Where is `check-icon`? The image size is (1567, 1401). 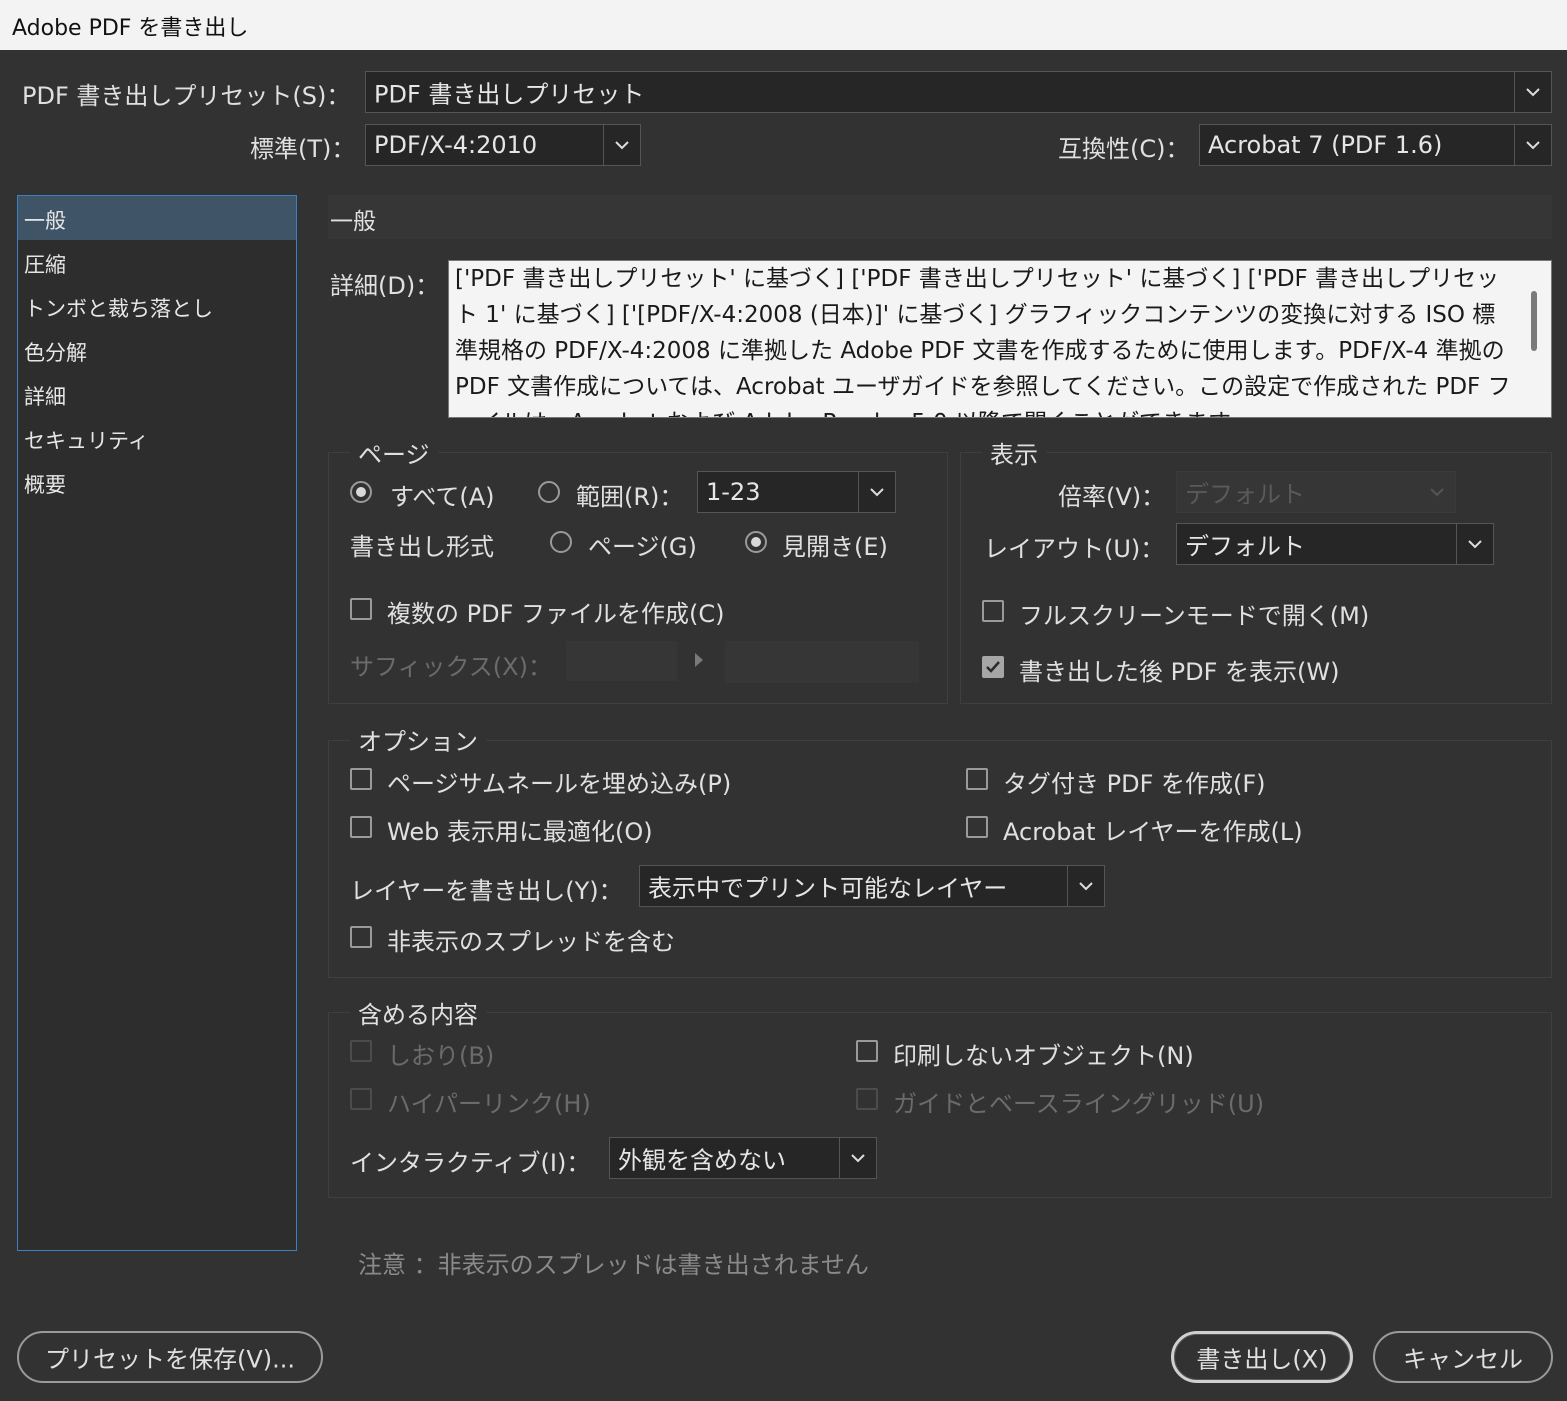 check-icon is located at coordinates (993, 667).